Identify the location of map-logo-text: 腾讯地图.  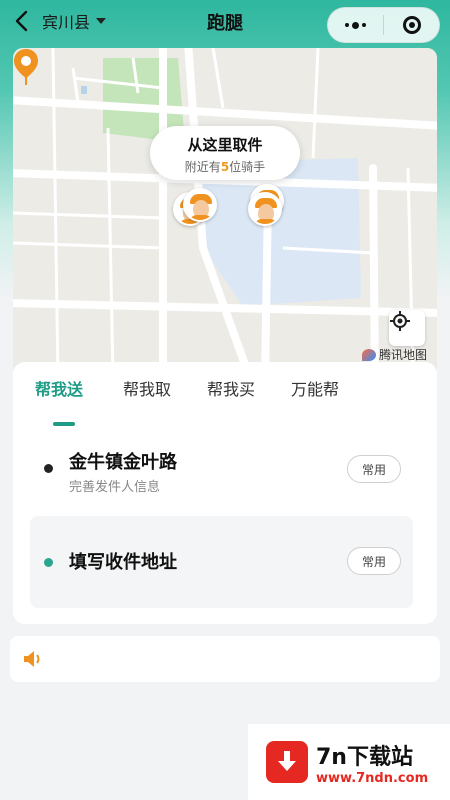
(402, 355).